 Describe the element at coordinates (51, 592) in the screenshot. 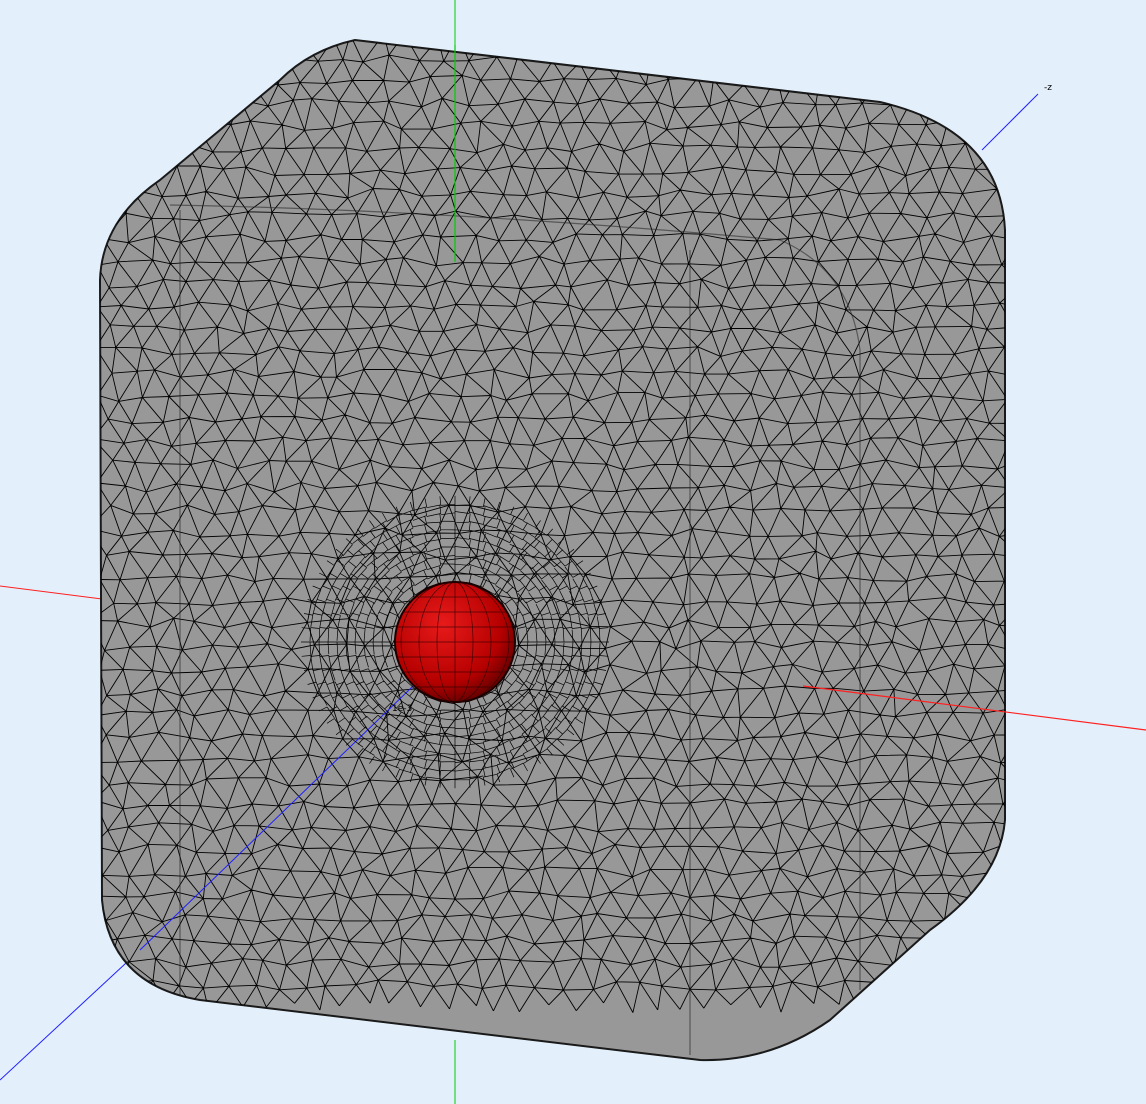

I see `x-axis-line-left` at that location.